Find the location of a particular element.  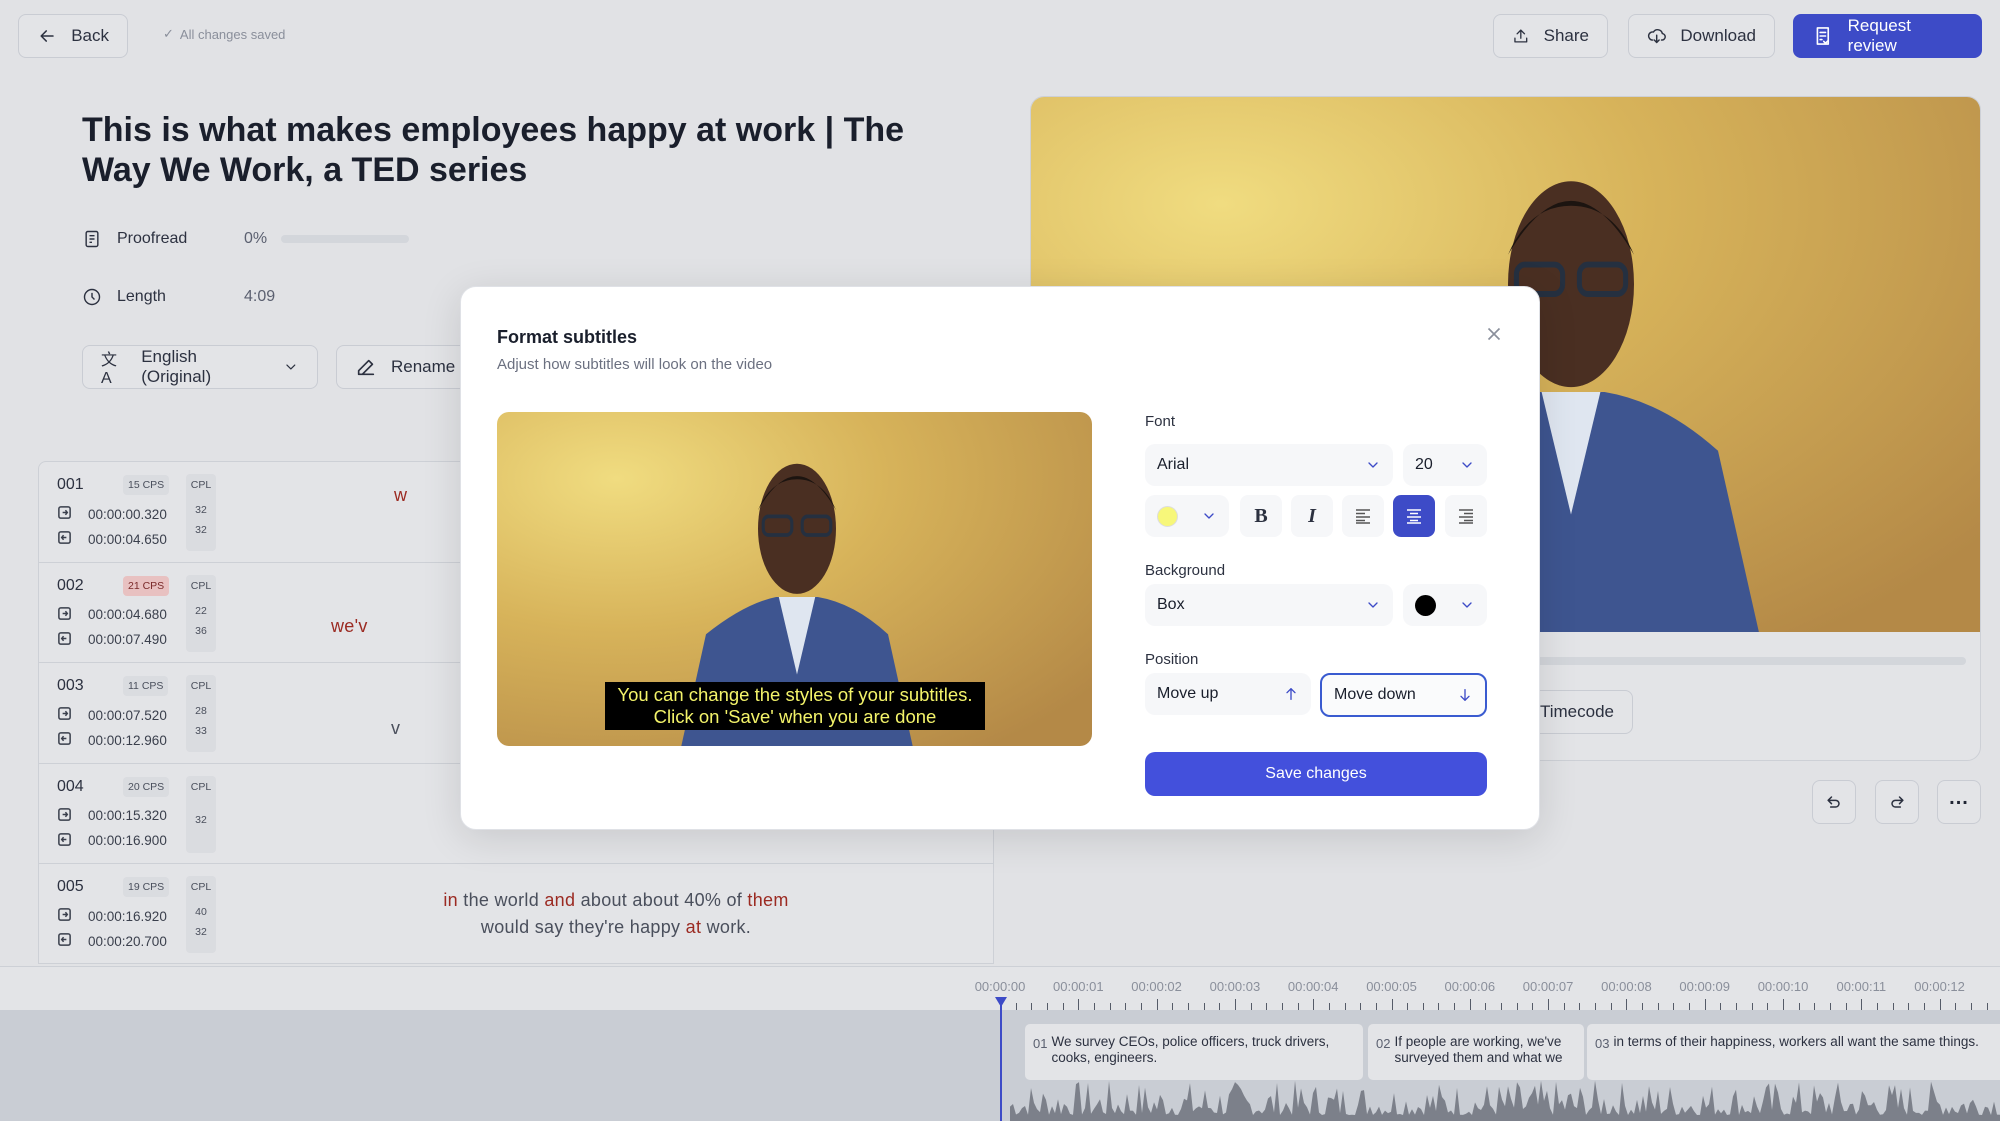

start-time-icon is located at coordinates (72, 615).